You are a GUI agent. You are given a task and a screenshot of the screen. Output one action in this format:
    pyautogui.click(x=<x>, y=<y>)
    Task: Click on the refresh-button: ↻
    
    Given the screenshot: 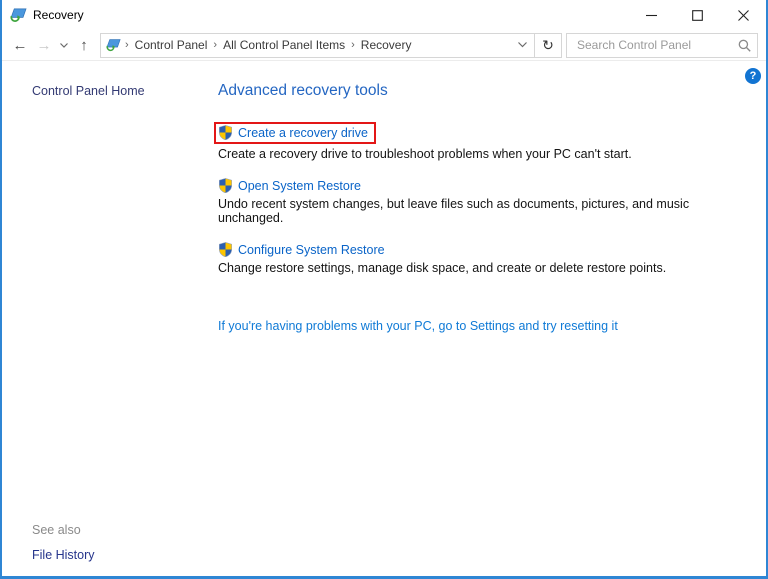 What is the action you would take?
    pyautogui.click(x=548, y=45)
    